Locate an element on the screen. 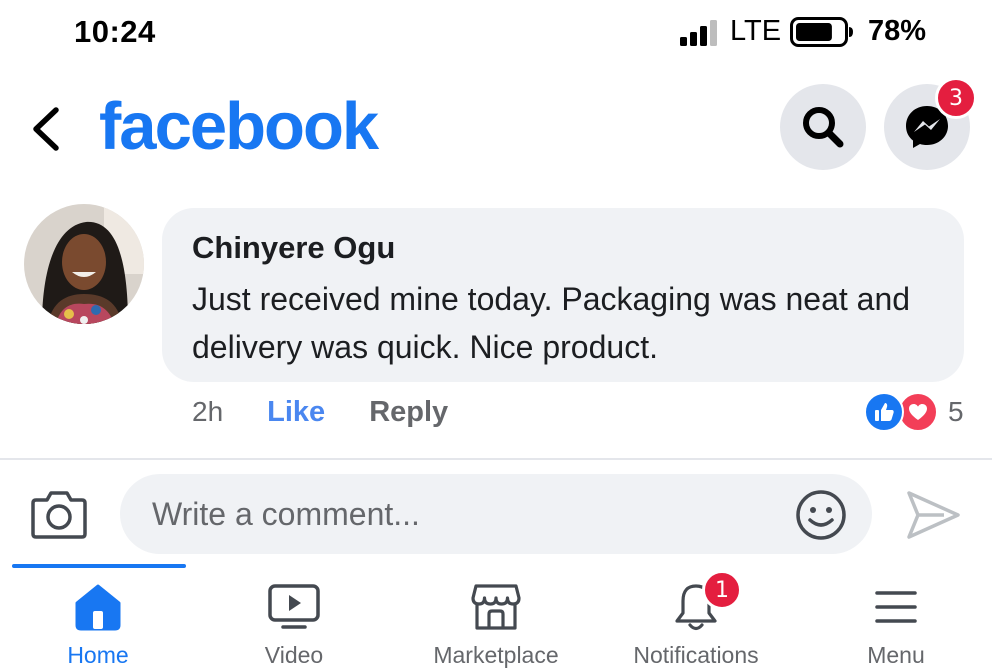 This screenshot has width=992, height=672. composer-divider is located at coordinates (496, 459).